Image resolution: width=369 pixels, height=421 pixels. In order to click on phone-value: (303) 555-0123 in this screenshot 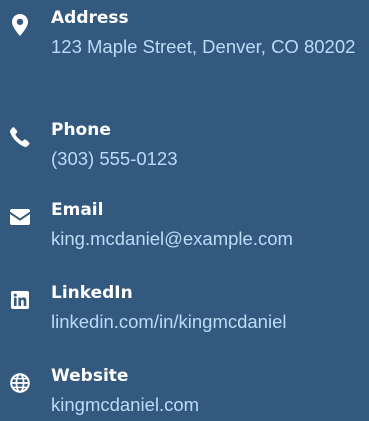, I will do `click(114, 158)`.